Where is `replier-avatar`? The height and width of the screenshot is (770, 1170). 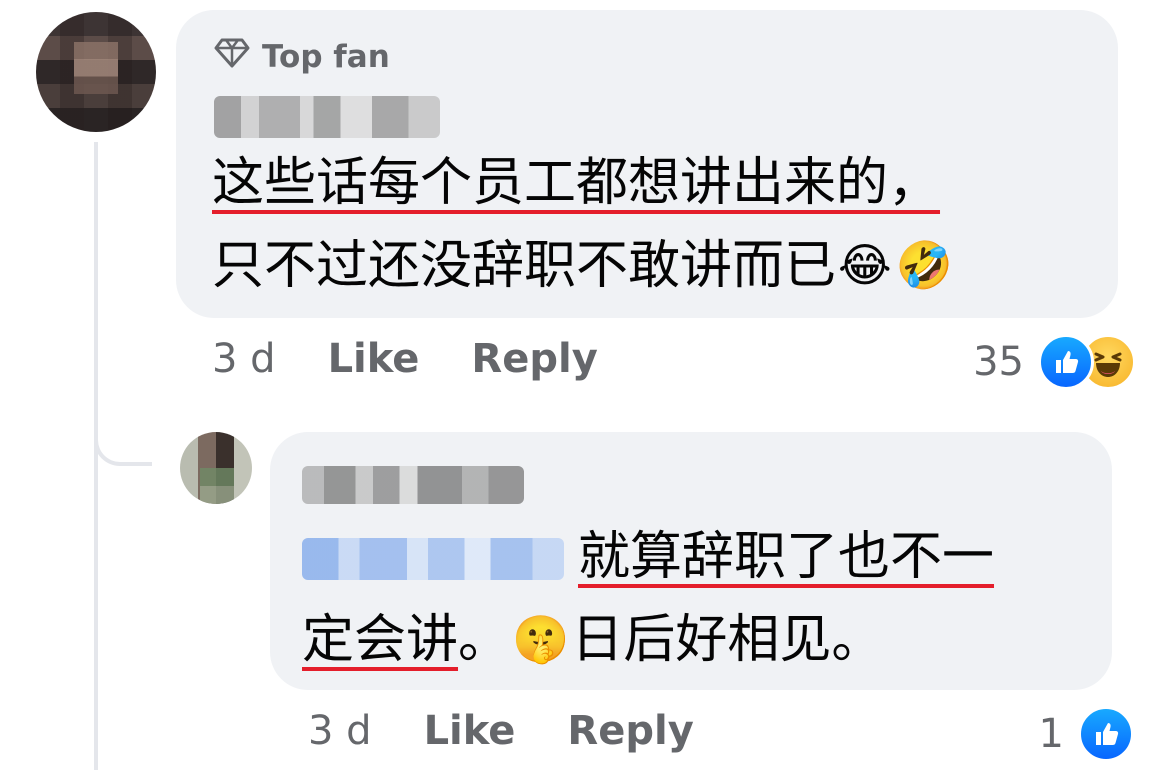 replier-avatar is located at coordinates (216, 468).